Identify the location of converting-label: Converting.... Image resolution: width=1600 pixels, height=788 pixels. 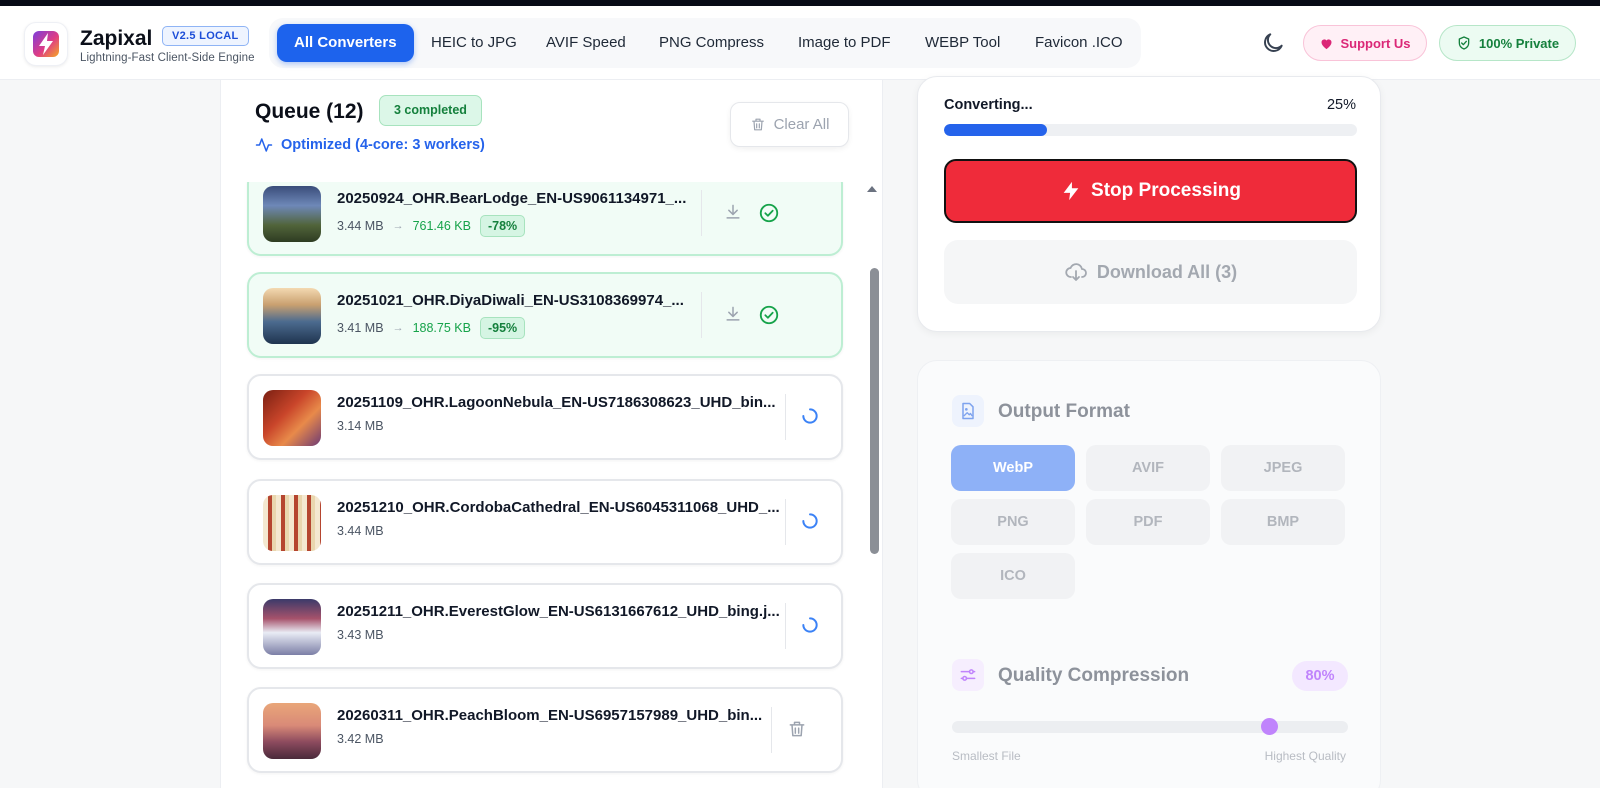
(988, 105).